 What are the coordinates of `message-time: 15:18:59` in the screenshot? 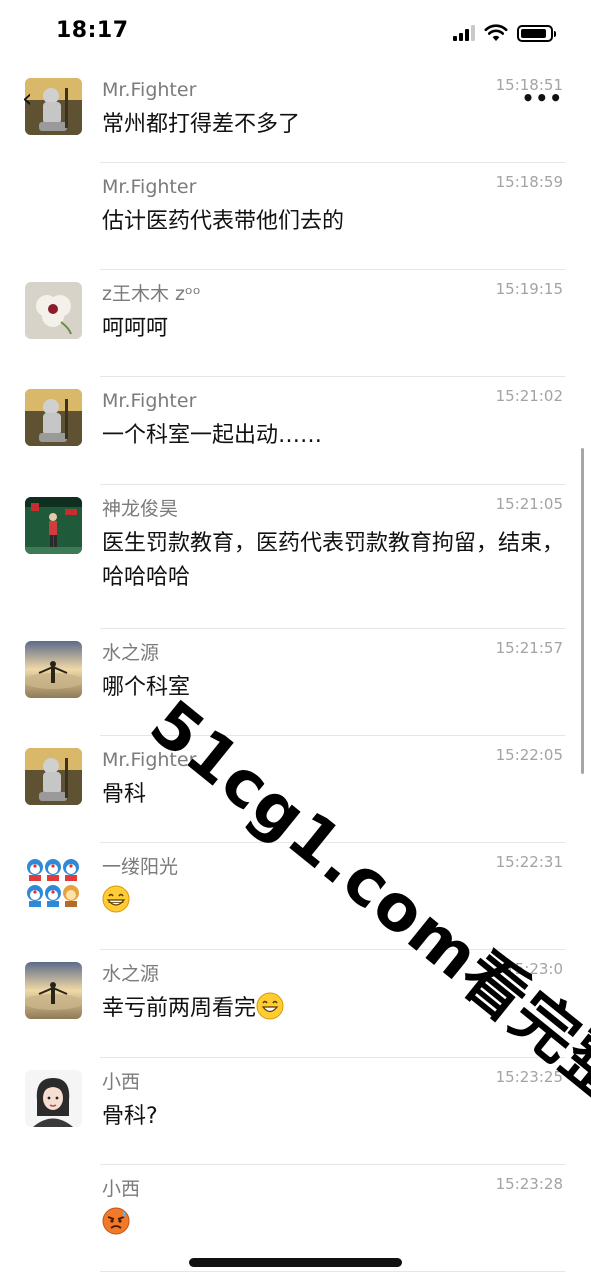 It's located at (529, 182).